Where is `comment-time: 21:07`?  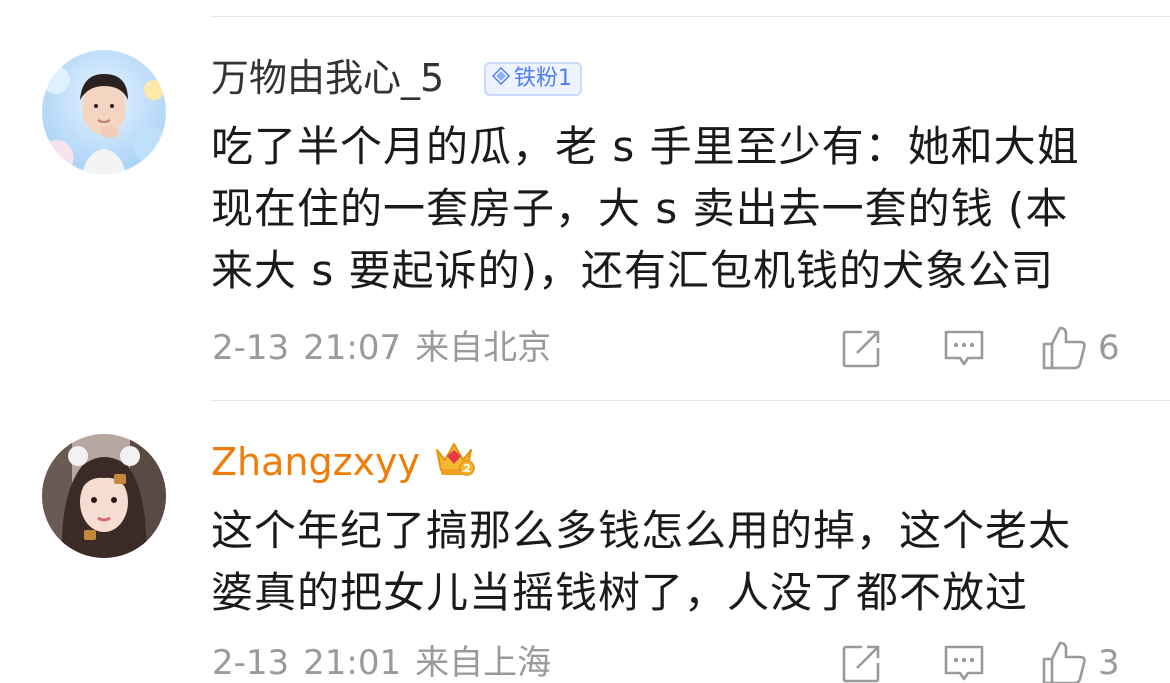 comment-time: 21:07 is located at coordinates (352, 348).